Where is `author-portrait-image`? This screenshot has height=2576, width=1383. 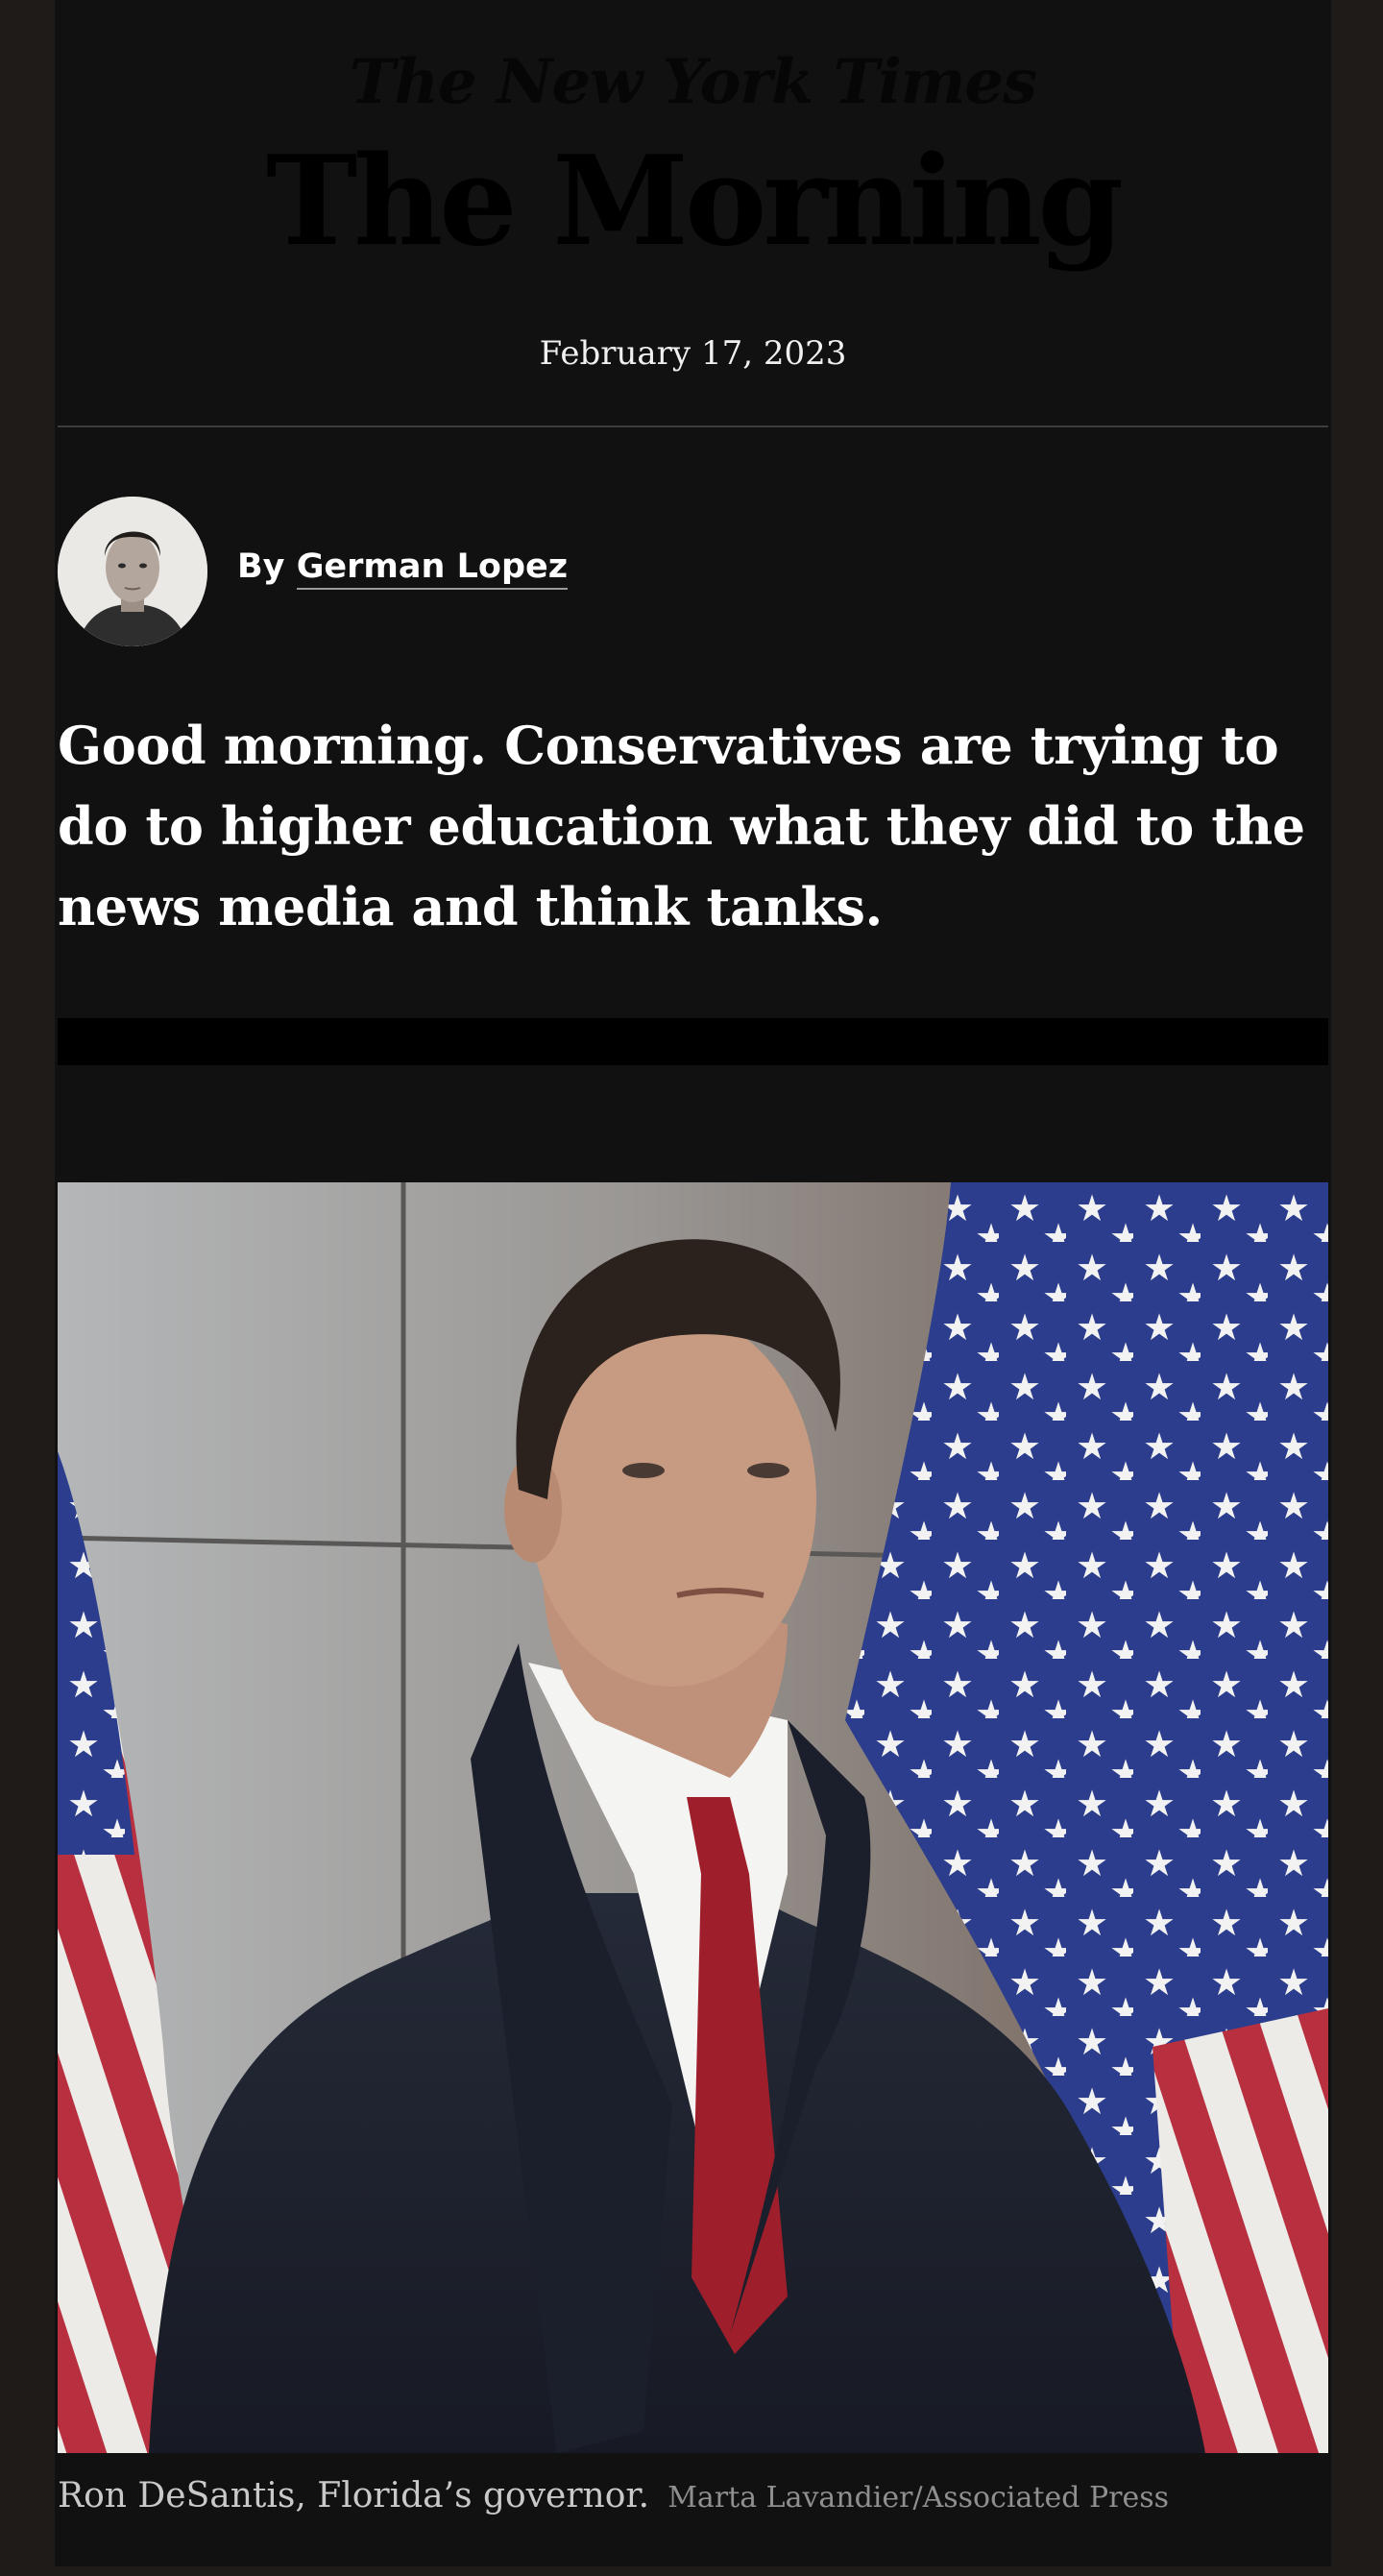
author-portrait-image is located at coordinates (132, 571).